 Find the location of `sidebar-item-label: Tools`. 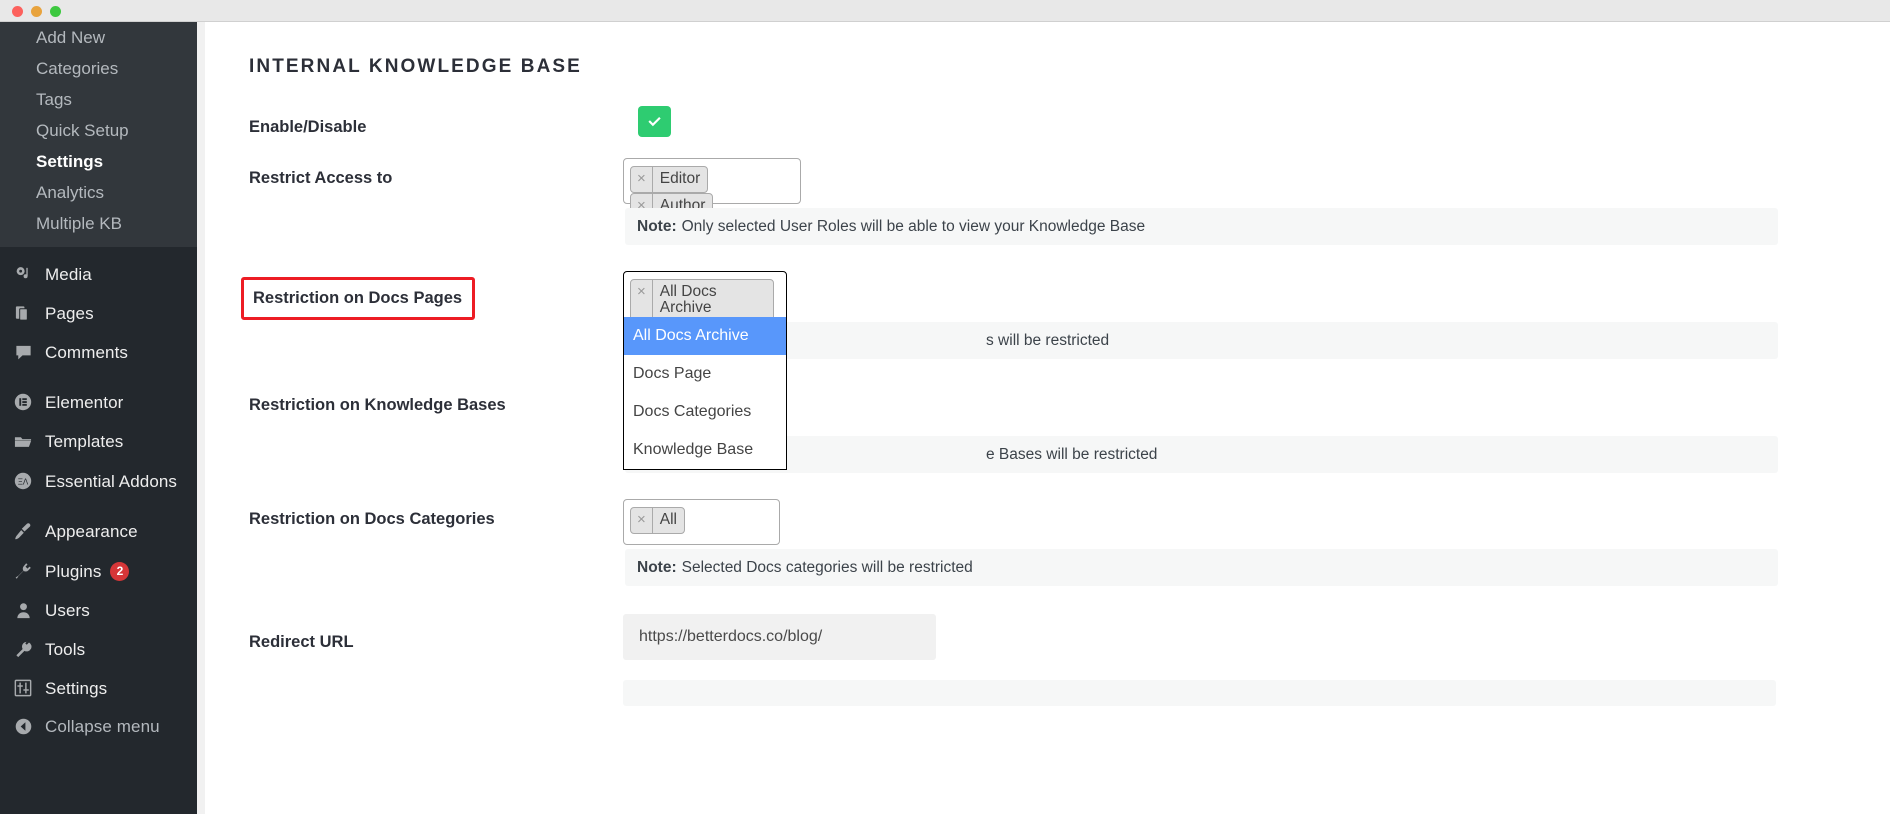

sidebar-item-label: Tools is located at coordinates (65, 649).